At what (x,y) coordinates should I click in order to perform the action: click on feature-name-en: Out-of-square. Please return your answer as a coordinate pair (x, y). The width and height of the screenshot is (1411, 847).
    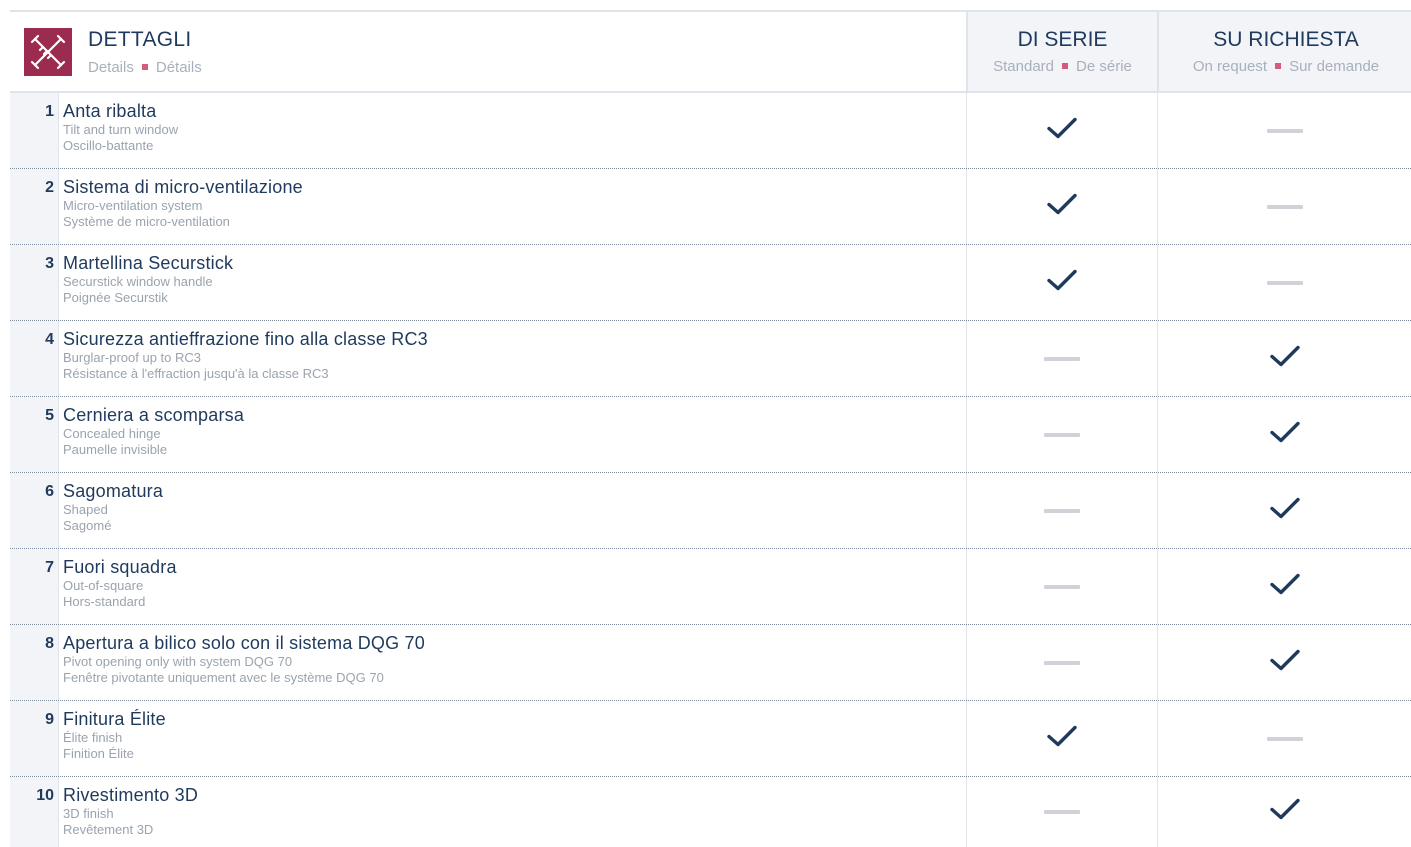
    Looking at the image, I should click on (103, 585).